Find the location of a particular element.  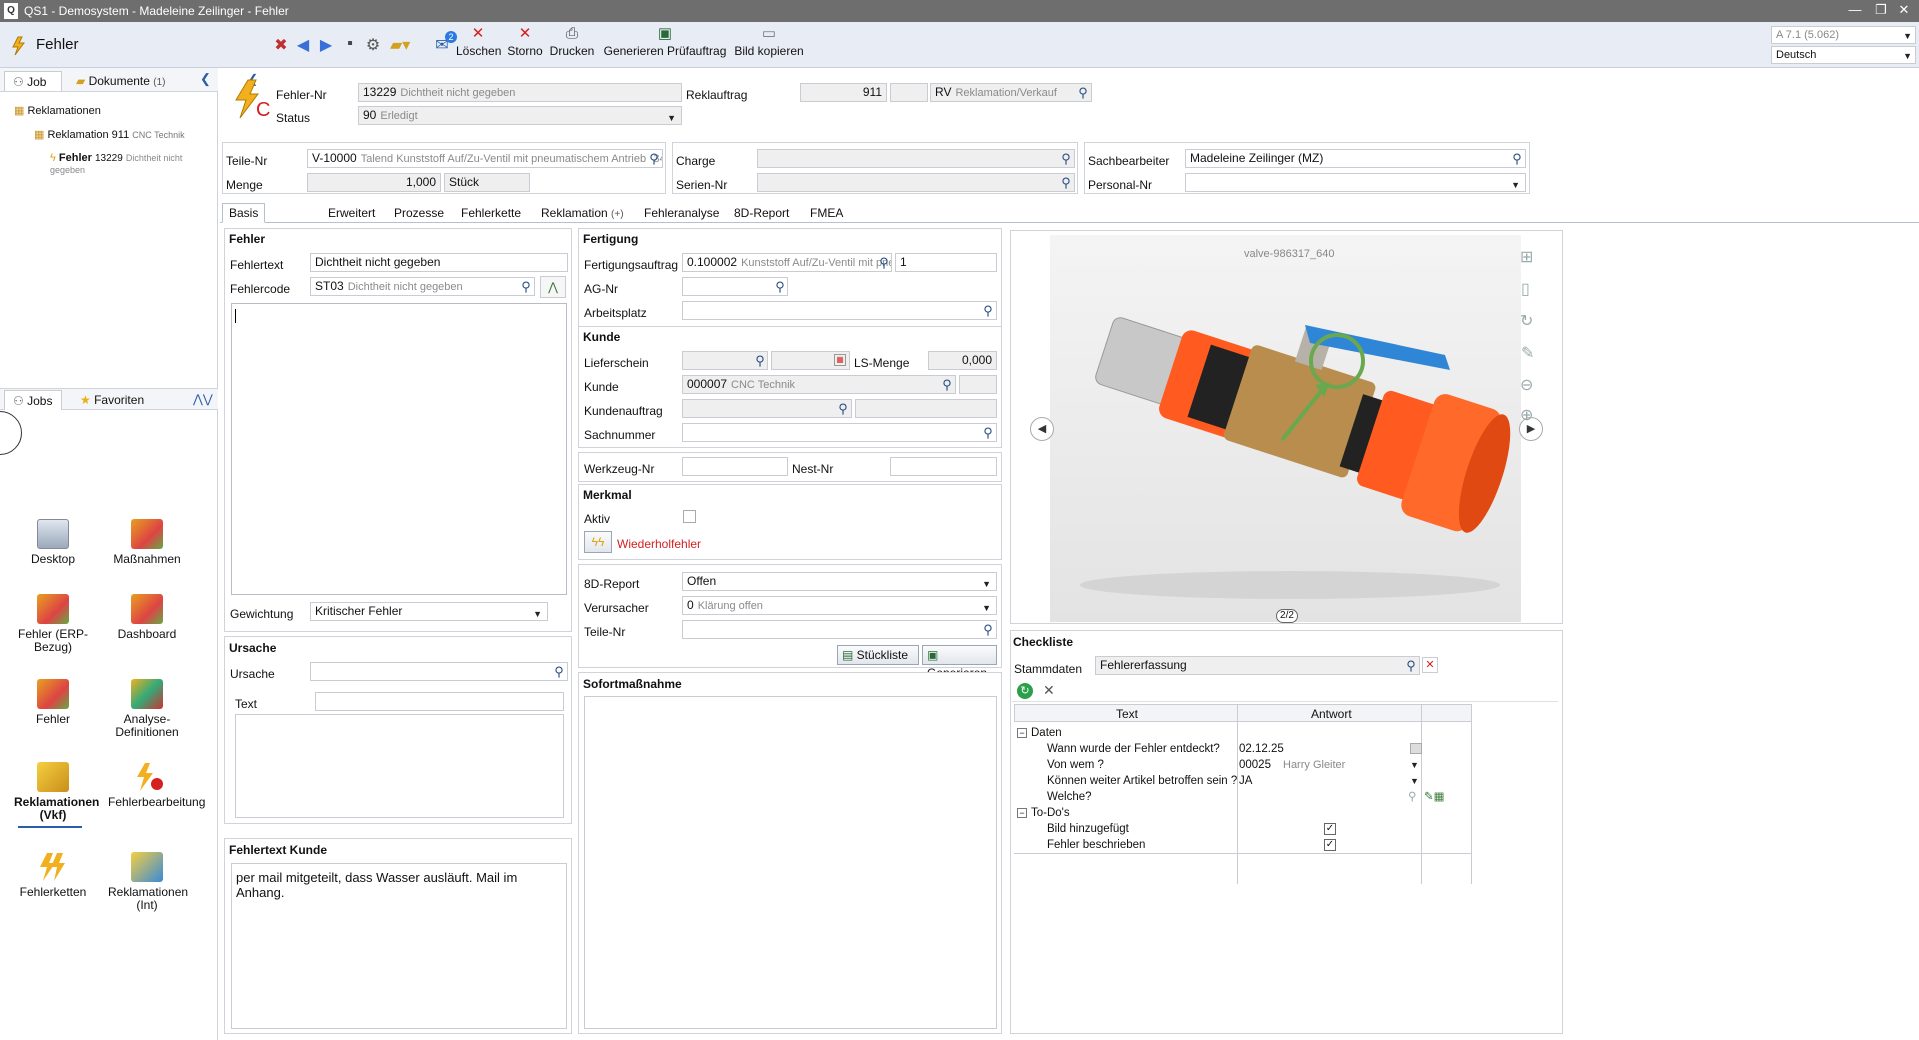

ursache-field is located at coordinates (439, 671).